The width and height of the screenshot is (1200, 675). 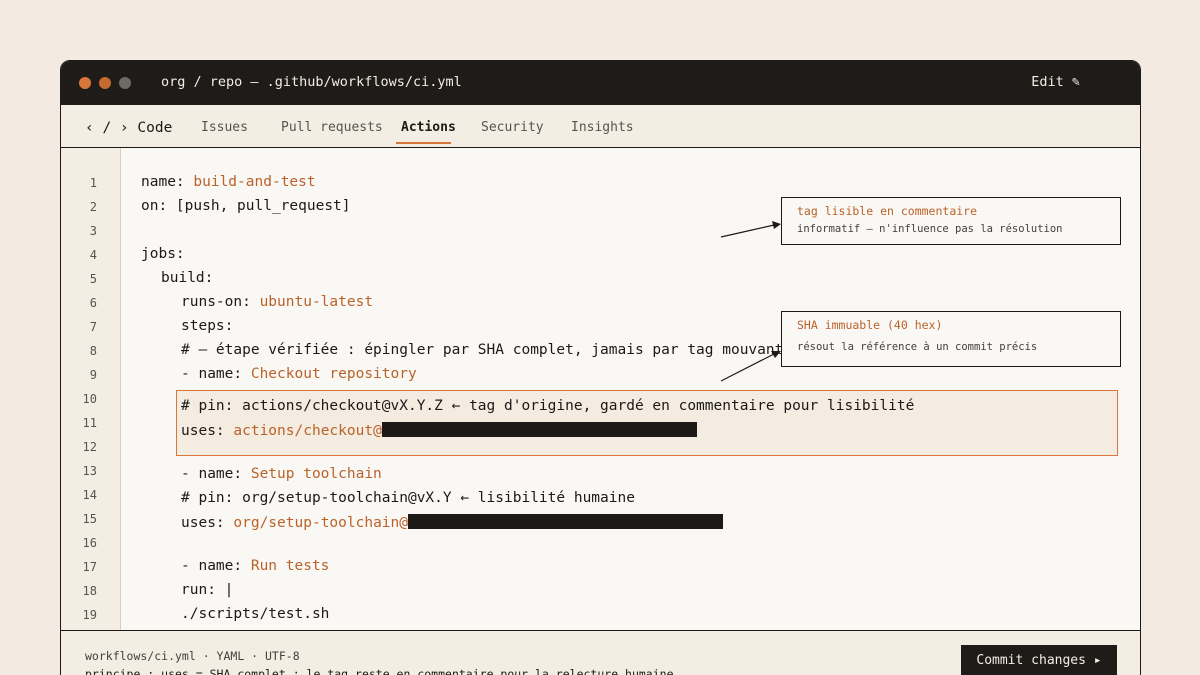 I want to click on line-number: 10, so click(x=89, y=399).